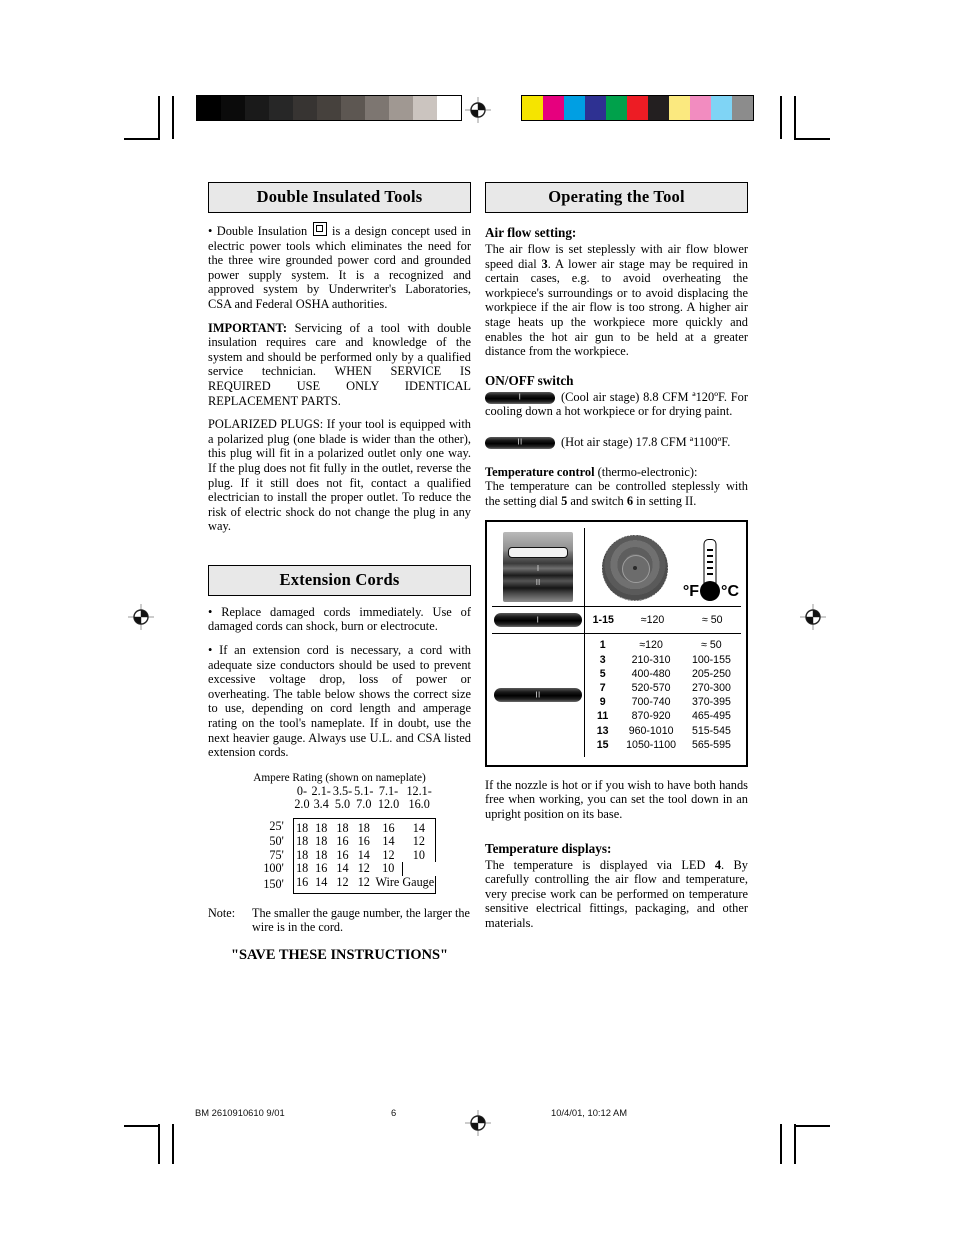 The height and width of the screenshot is (1235, 954). I want to click on stage-two-switch-icon: II, so click(538, 695).